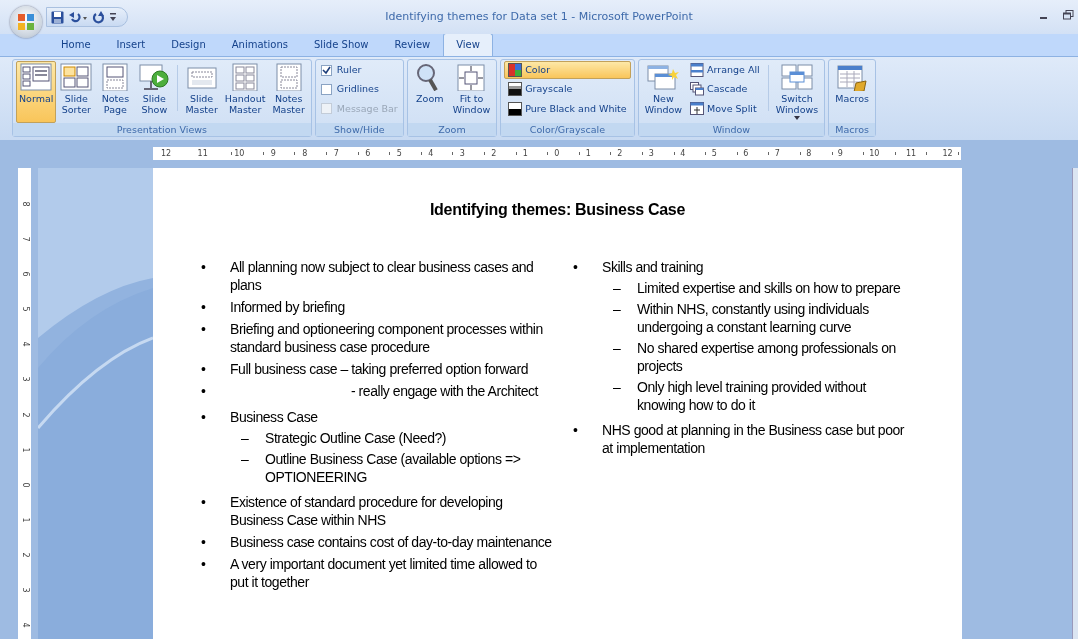 This screenshot has height=639, width=1078. What do you see at coordinates (391, 542) in the screenshot?
I see `bullet-text: Business case contains cost of day-to-day maintenance` at bounding box center [391, 542].